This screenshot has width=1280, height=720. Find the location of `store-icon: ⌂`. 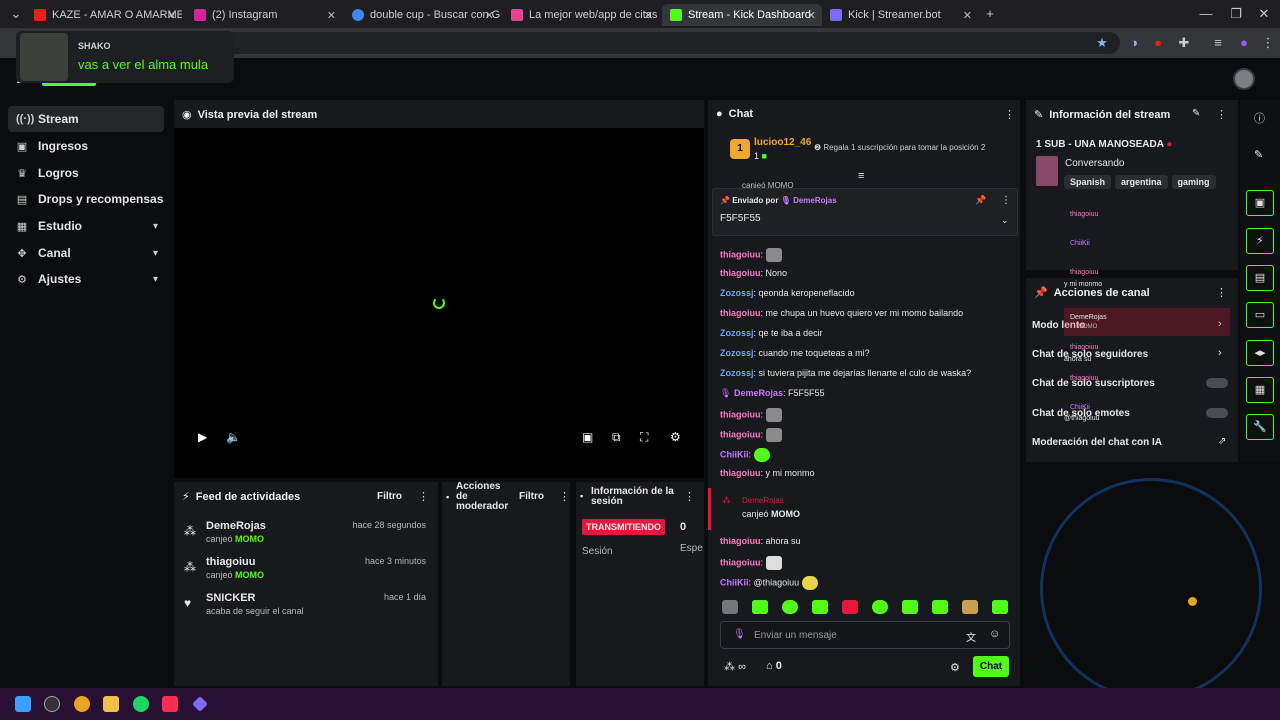

store-icon: ⌂ is located at coordinates (769, 666).